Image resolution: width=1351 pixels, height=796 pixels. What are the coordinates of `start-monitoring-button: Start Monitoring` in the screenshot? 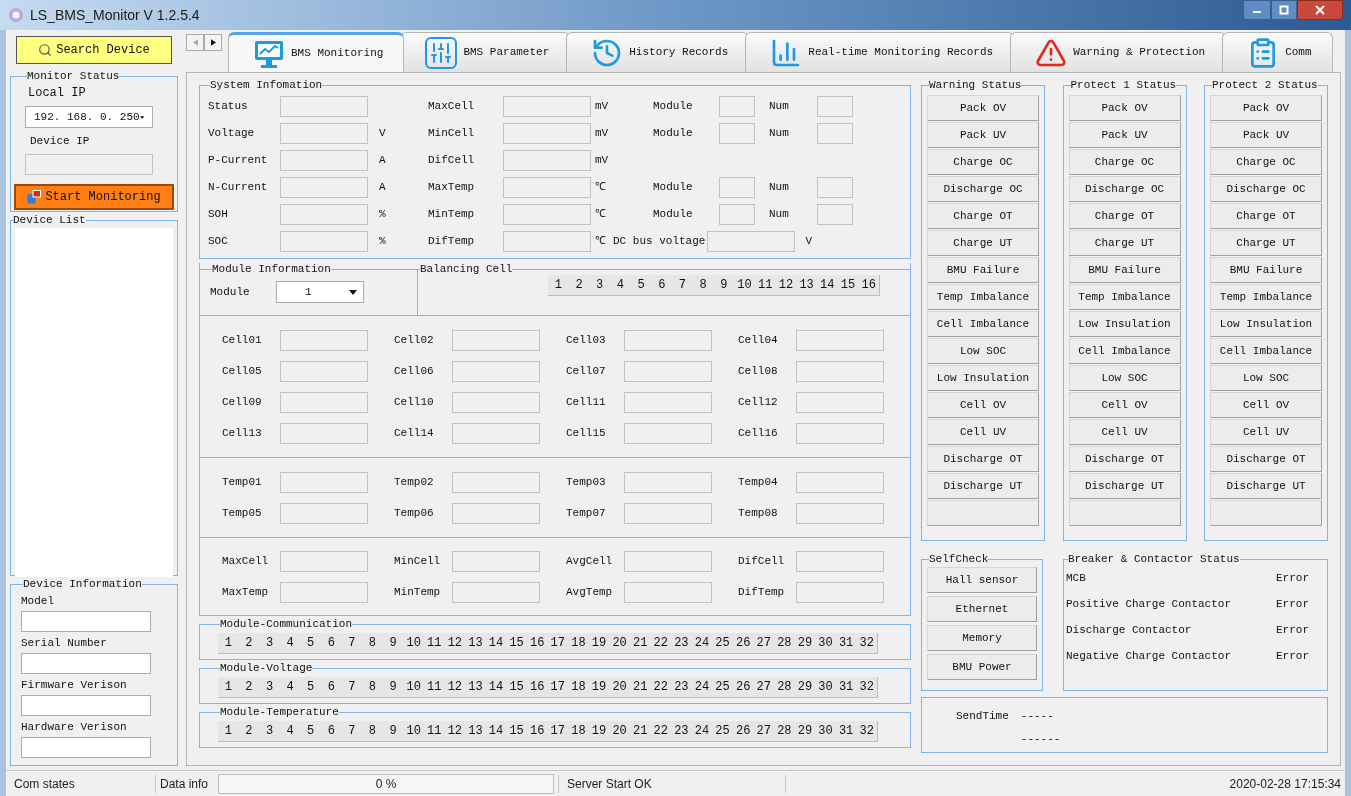 It's located at (94, 196).